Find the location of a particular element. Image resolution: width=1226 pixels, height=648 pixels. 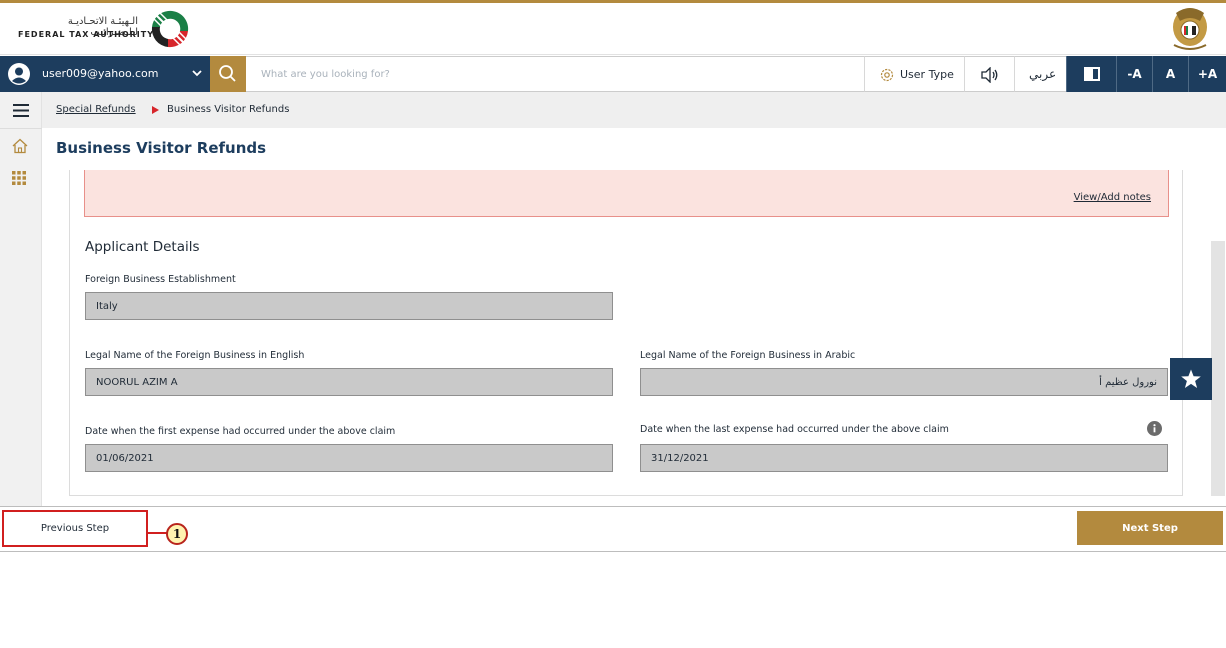

sidebar-divider is located at coordinates (21, 128).